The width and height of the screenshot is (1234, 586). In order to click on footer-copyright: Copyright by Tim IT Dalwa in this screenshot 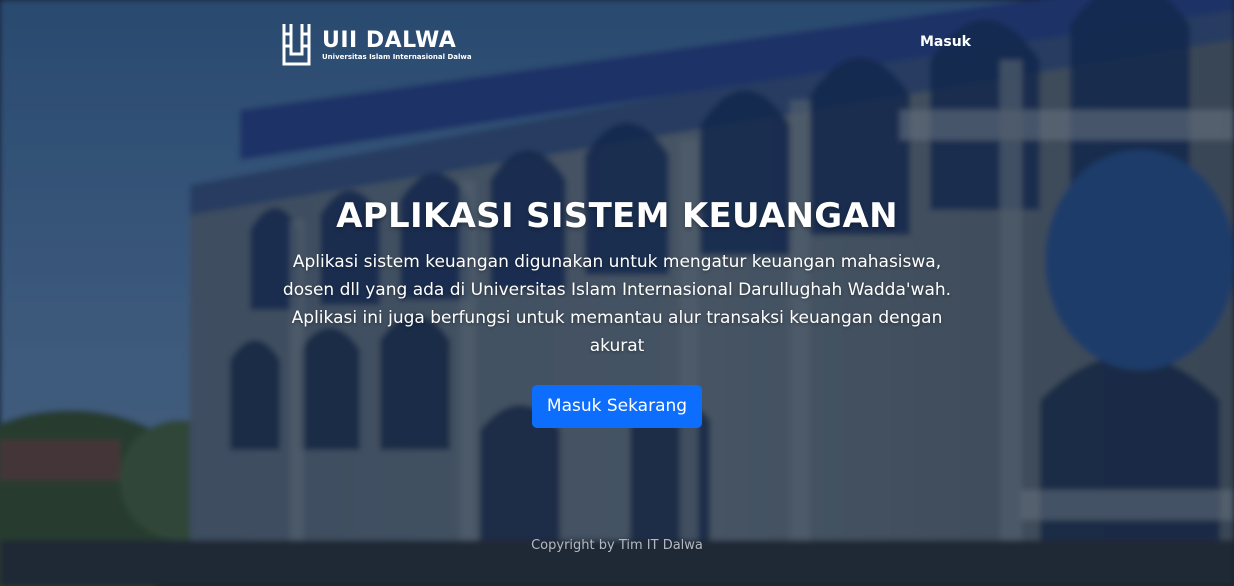, I will do `click(617, 545)`.